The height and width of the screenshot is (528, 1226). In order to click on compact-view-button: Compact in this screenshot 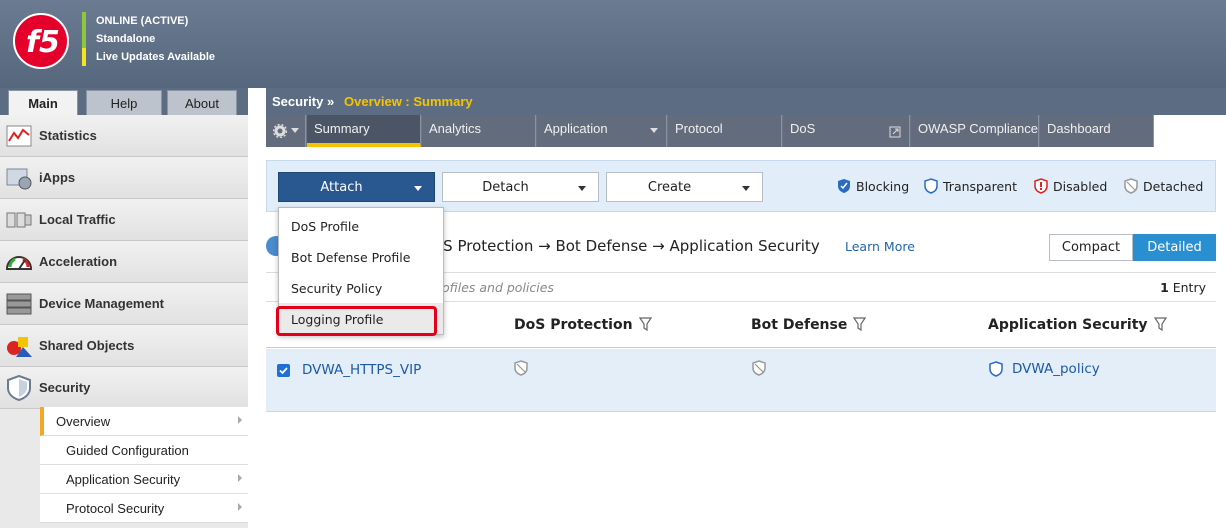, I will do `click(1091, 247)`.